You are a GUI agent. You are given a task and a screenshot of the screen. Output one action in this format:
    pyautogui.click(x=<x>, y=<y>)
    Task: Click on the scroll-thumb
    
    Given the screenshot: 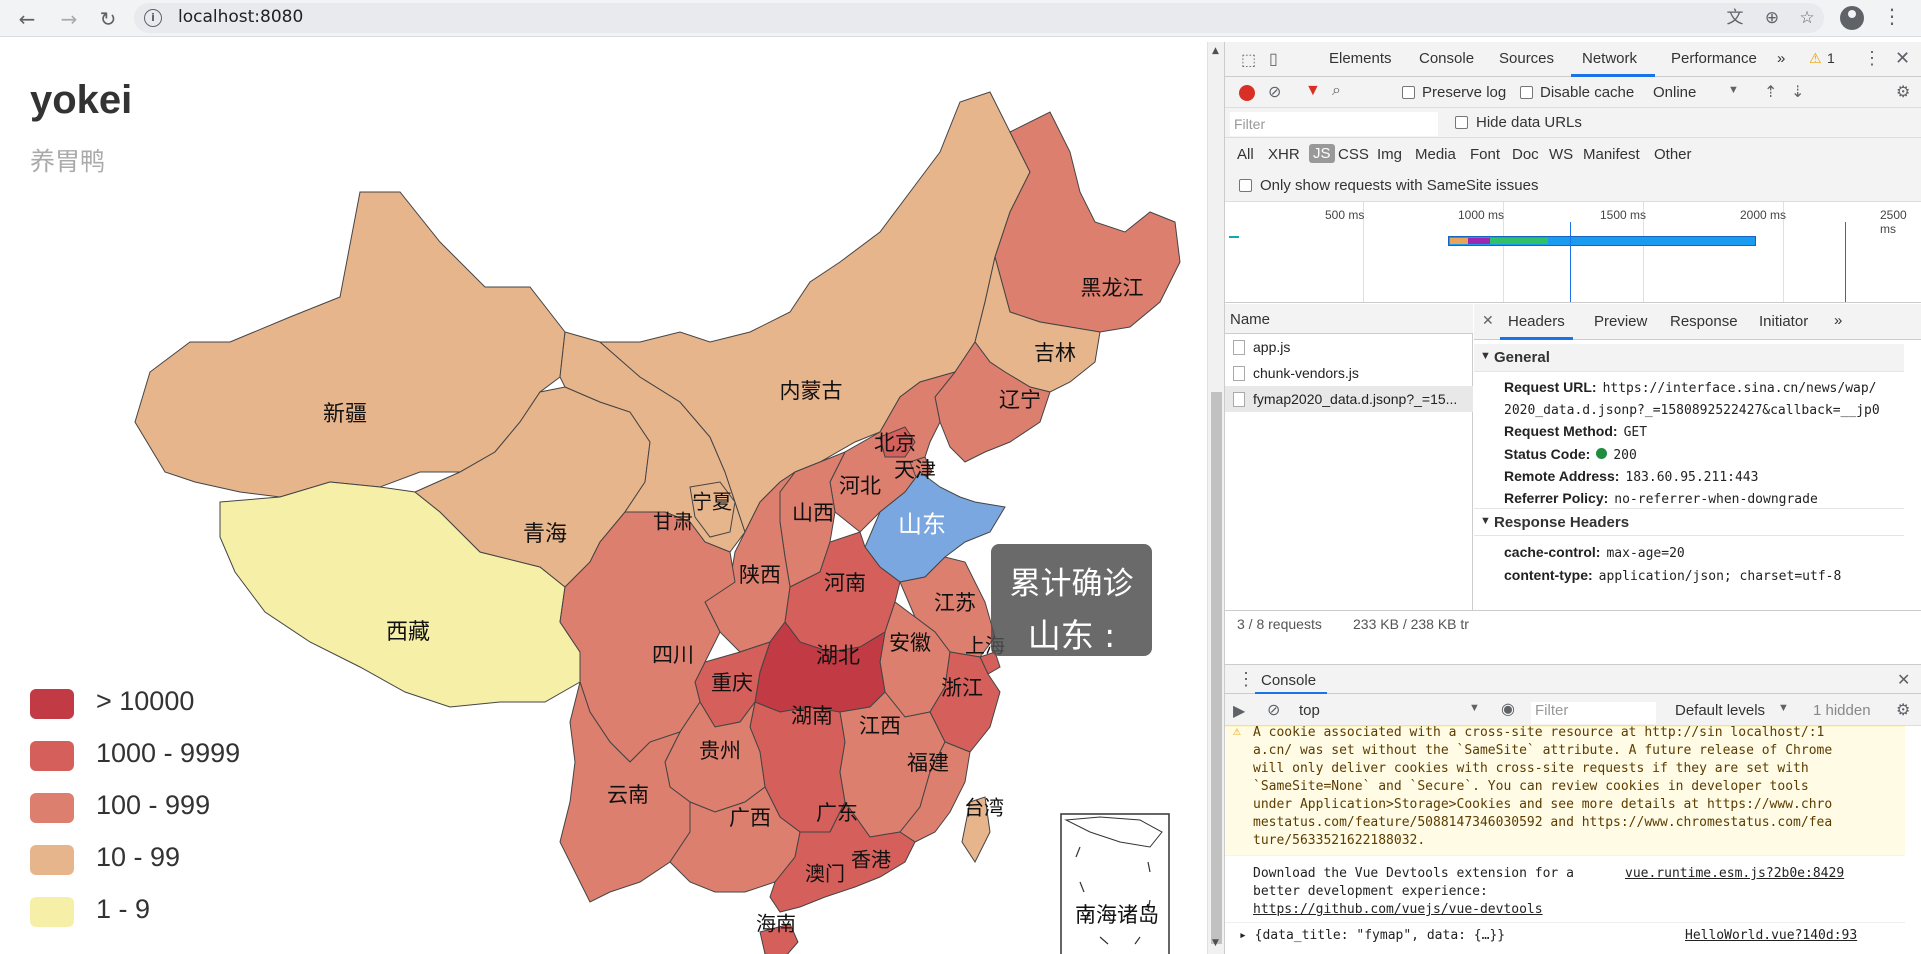 What is the action you would take?
    pyautogui.click(x=1216, y=668)
    